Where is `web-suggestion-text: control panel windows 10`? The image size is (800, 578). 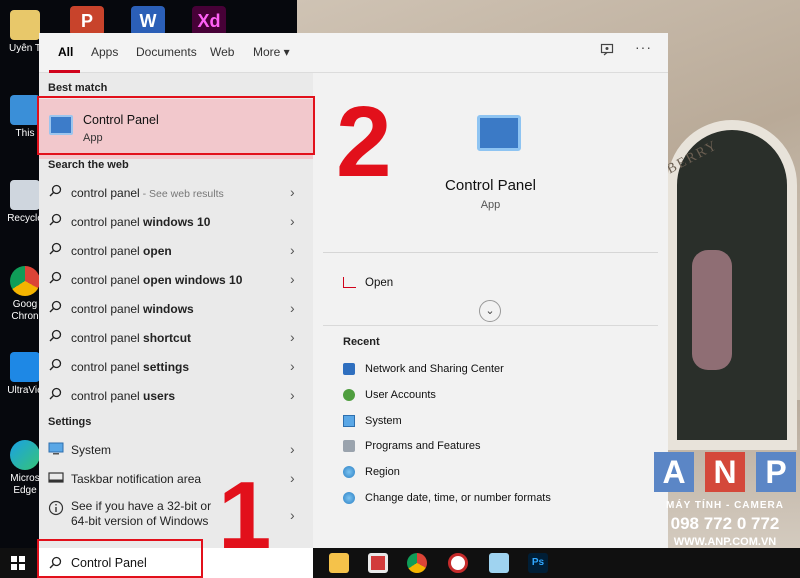 web-suggestion-text: control panel windows 10 is located at coordinates (141, 222).